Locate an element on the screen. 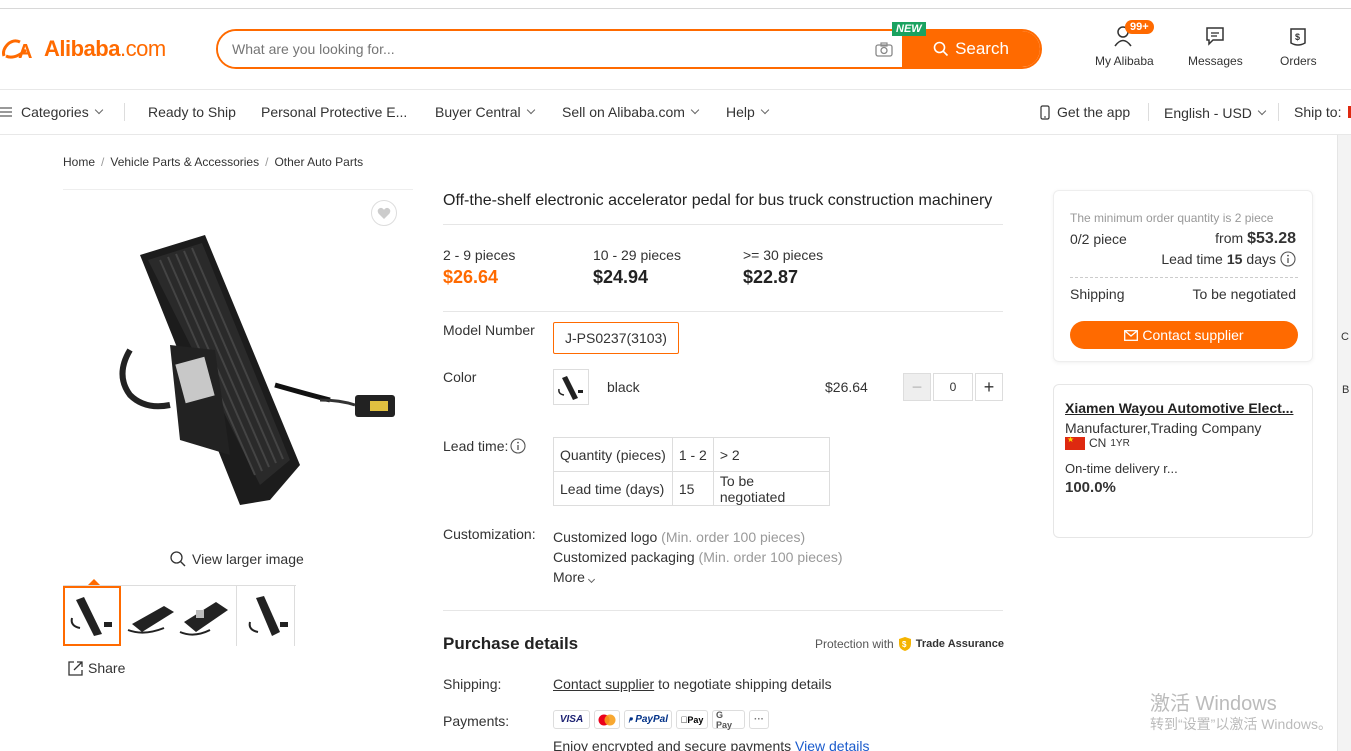 Image resolution: width=1351 pixels, height=751 pixels. categories-label: Categories is located at coordinates (55, 112).